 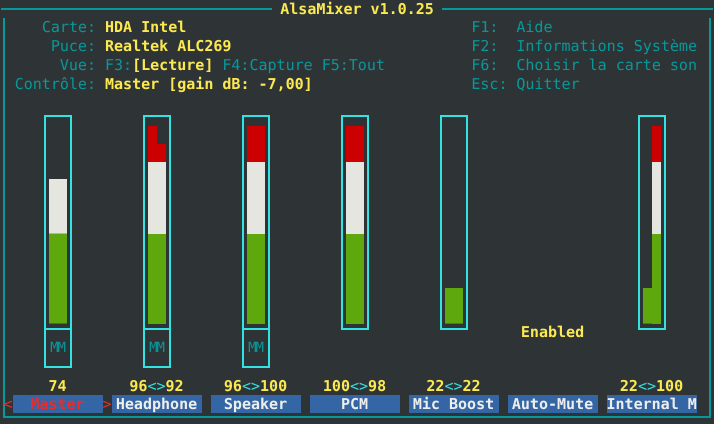 I want to click on switch-state: Enabled, so click(x=552, y=332).